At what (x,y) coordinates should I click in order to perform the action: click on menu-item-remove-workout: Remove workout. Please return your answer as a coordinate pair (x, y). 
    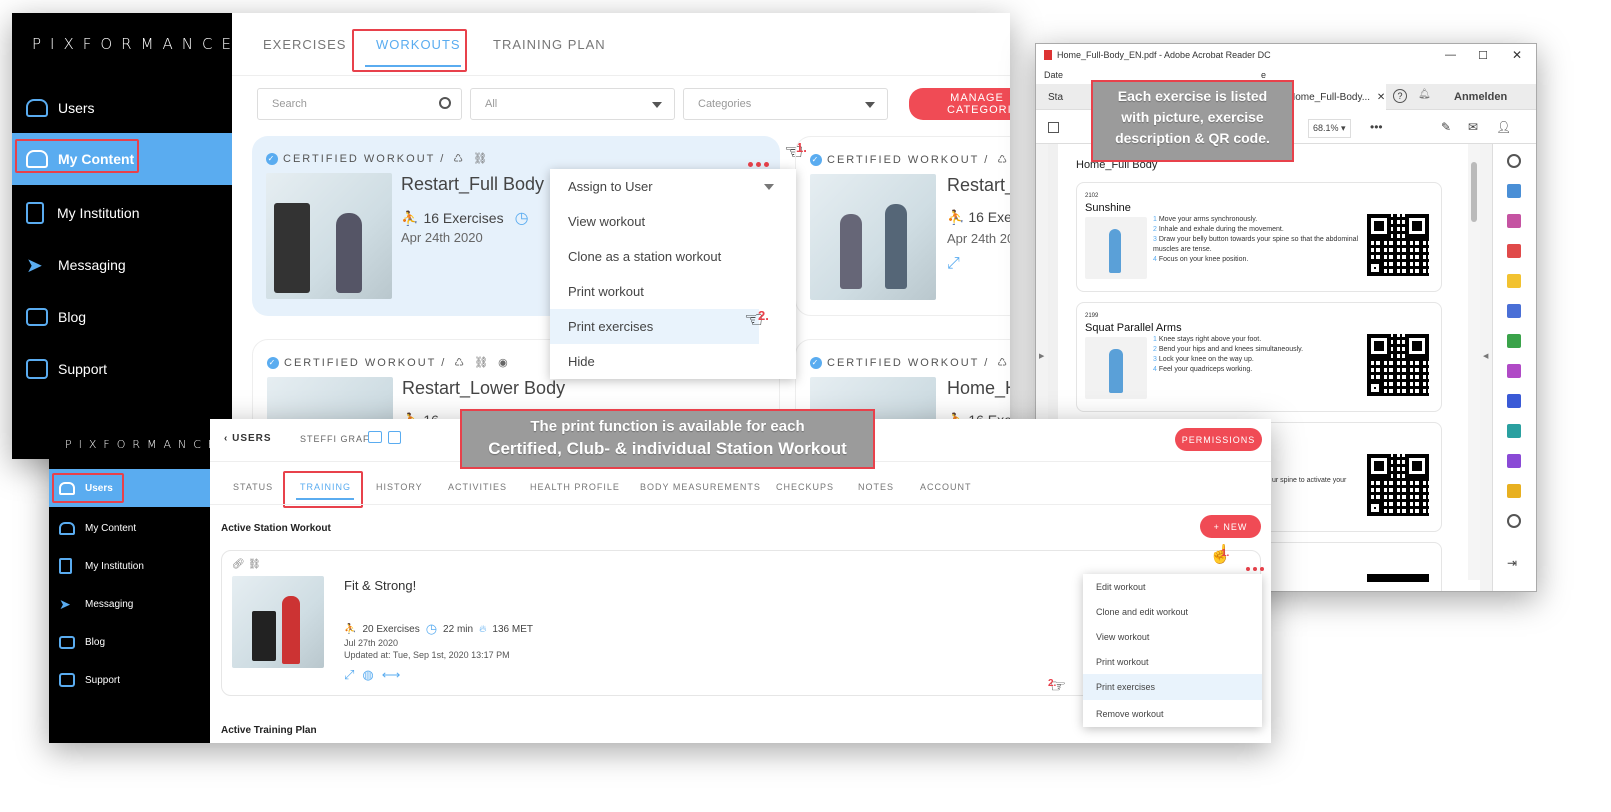
    Looking at the image, I should click on (1172, 713).